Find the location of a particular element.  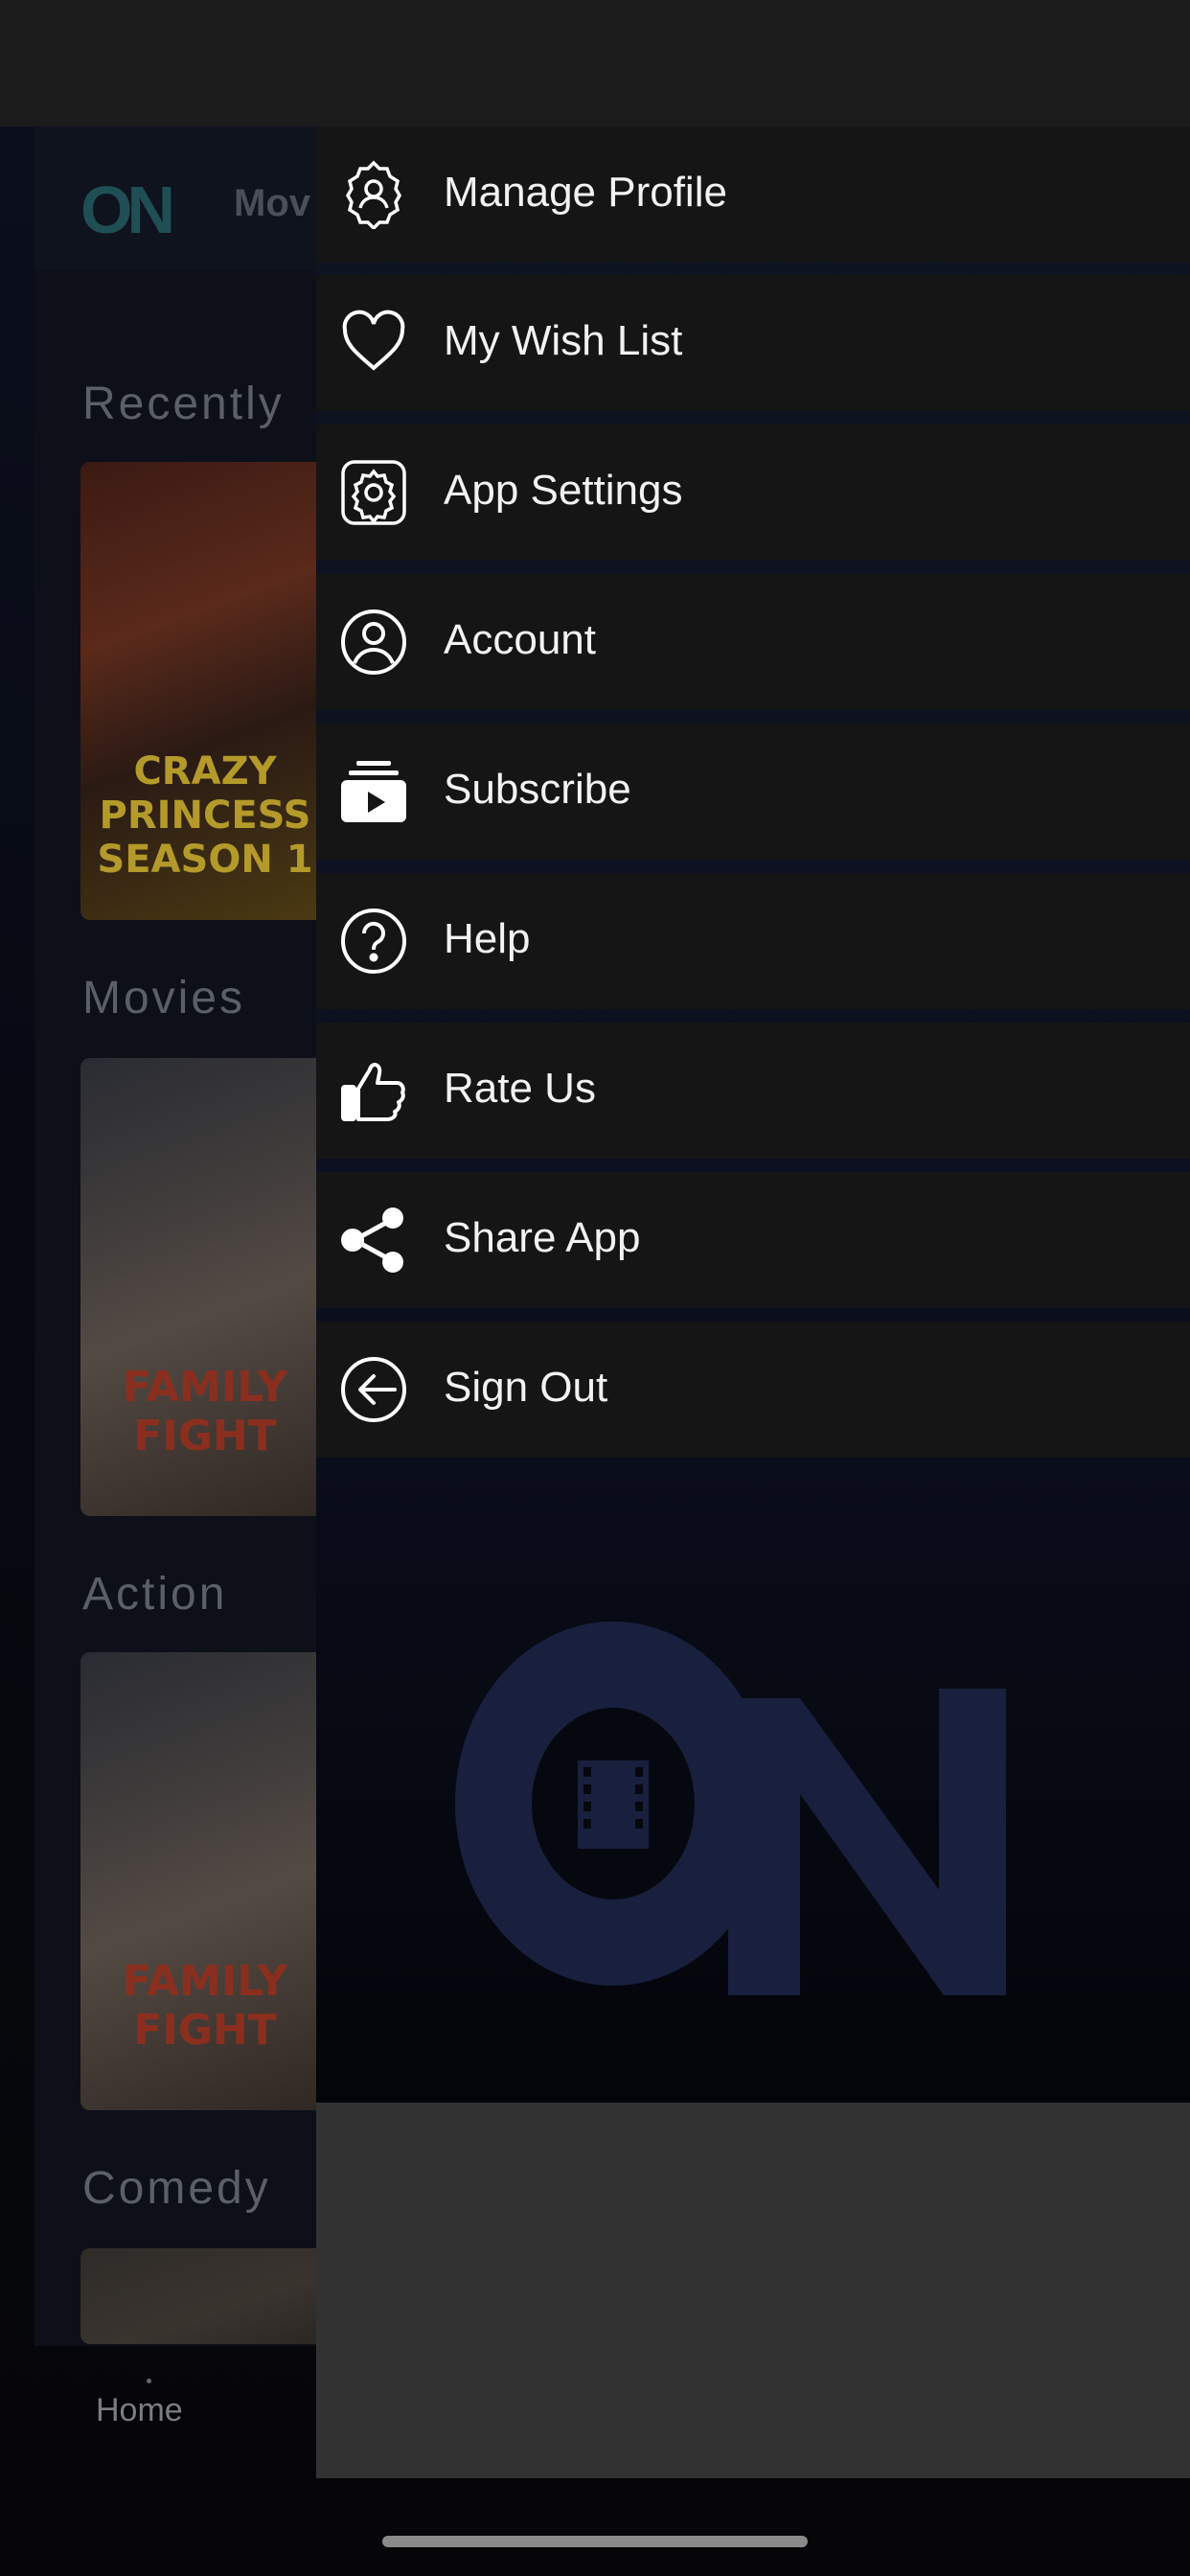

menu-item-label: My Wish List is located at coordinates (563, 340).